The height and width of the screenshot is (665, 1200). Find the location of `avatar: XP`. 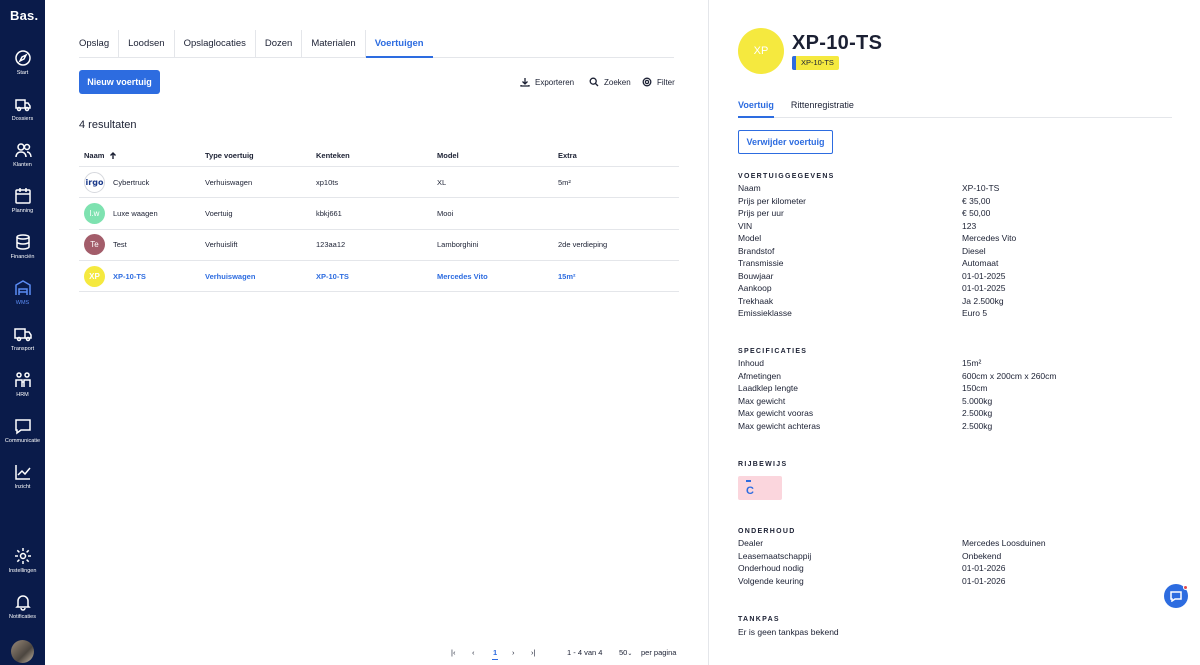

avatar: XP is located at coordinates (94, 276).